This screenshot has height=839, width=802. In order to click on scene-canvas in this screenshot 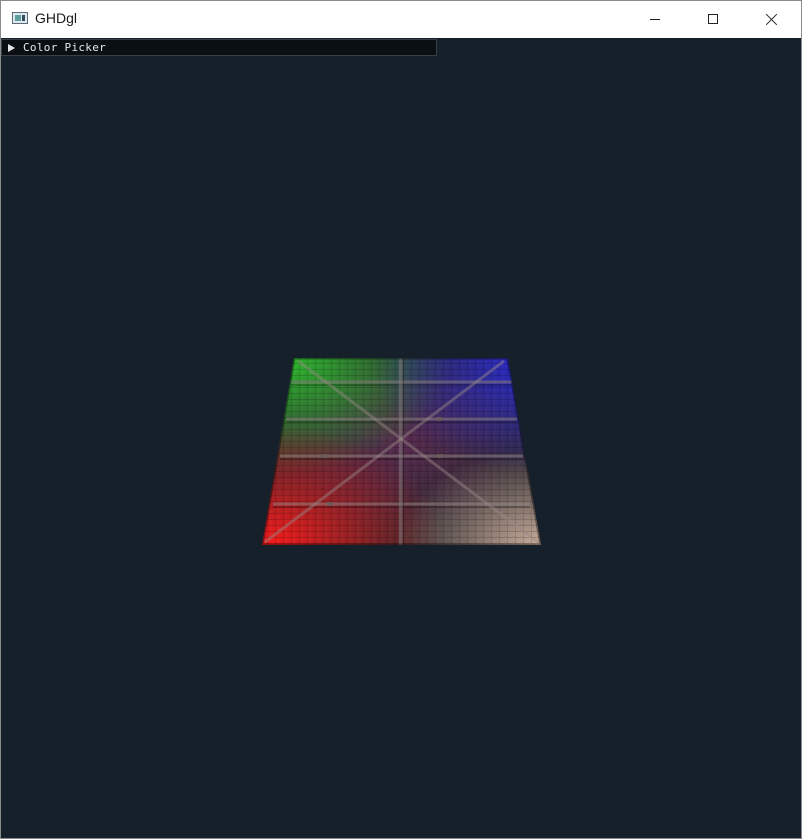, I will do `click(401, 451)`.